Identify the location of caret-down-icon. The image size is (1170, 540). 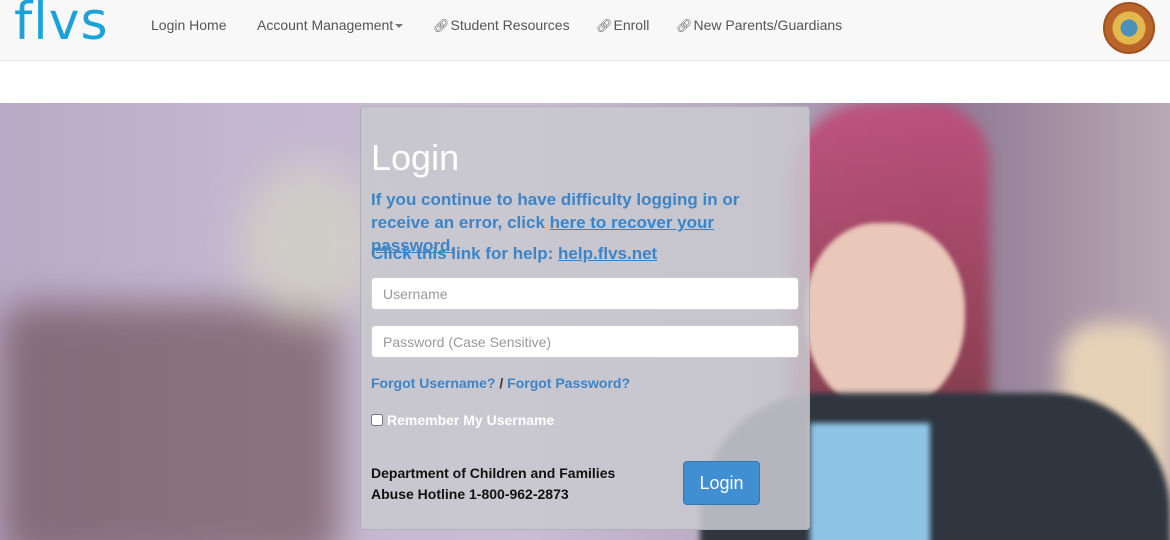
(399, 26).